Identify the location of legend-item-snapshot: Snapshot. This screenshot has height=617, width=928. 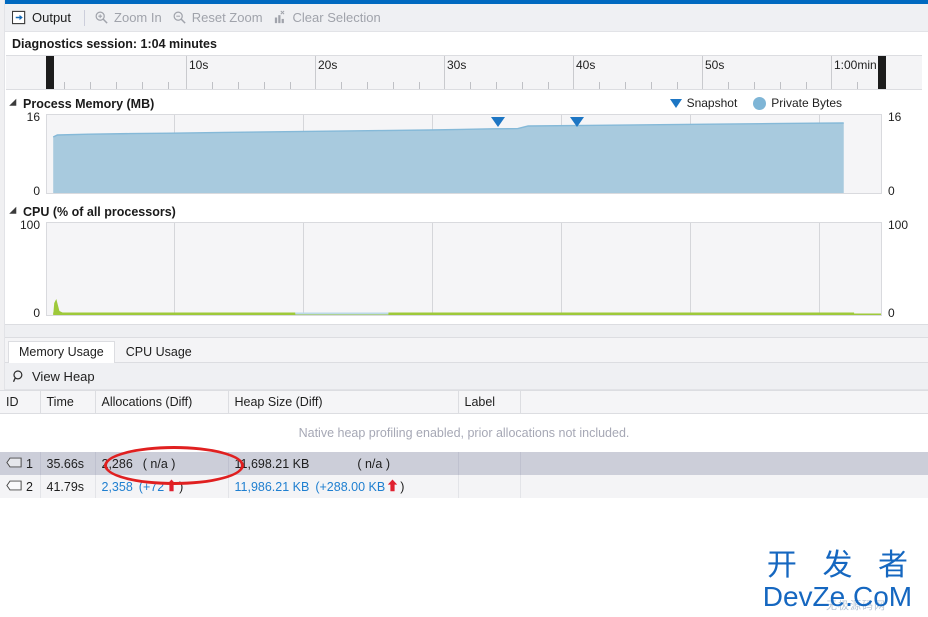
(703, 103).